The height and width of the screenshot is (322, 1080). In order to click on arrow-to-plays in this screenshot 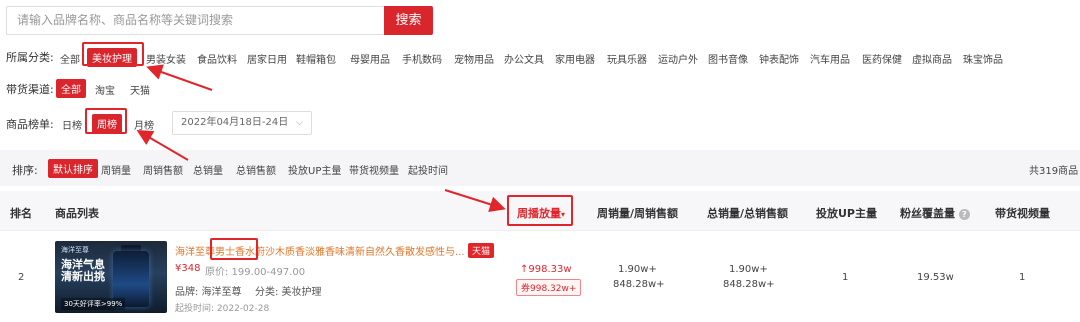, I will do `click(475, 201)`.